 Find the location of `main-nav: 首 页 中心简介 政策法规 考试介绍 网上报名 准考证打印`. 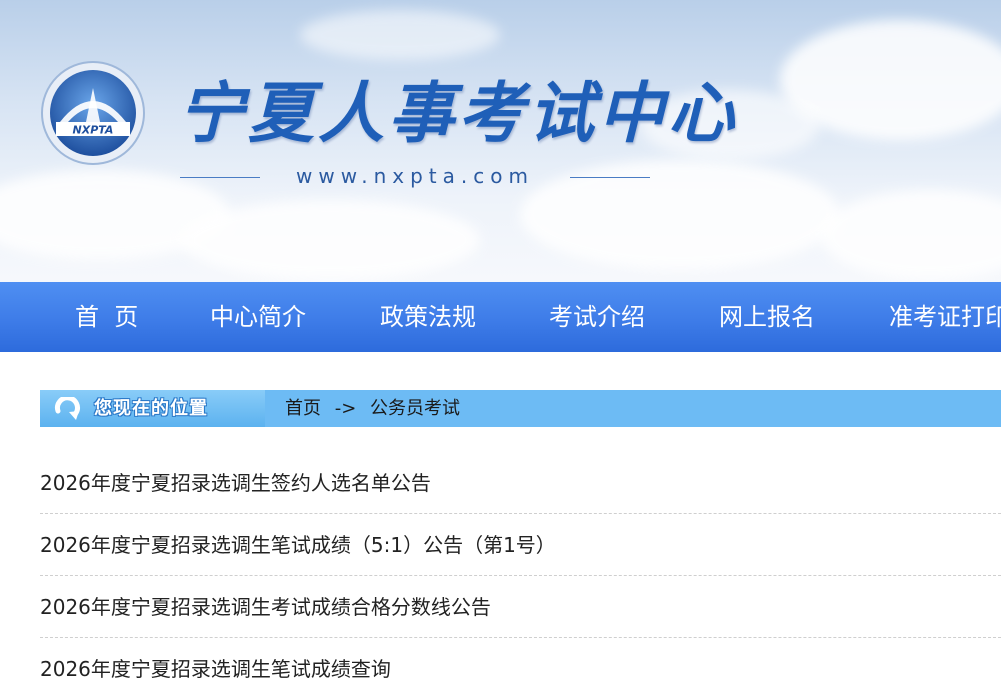

main-nav: 首 页 中心简介 政策法规 考试介绍 网上报名 准考证打印 is located at coordinates (500, 317).